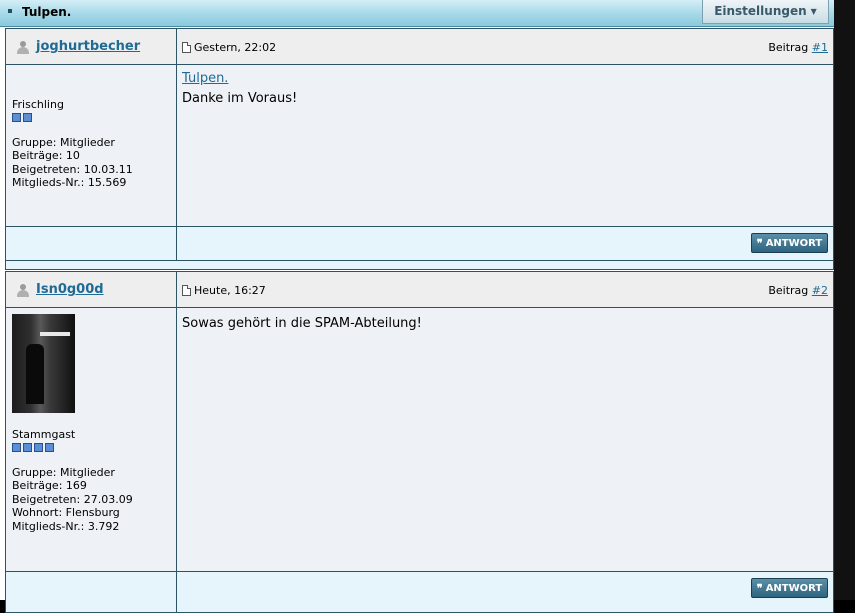 Image resolution: width=855 pixels, height=613 pixels. Describe the element at coordinates (820, 290) in the screenshot. I see `post-permalink: #2` at that location.